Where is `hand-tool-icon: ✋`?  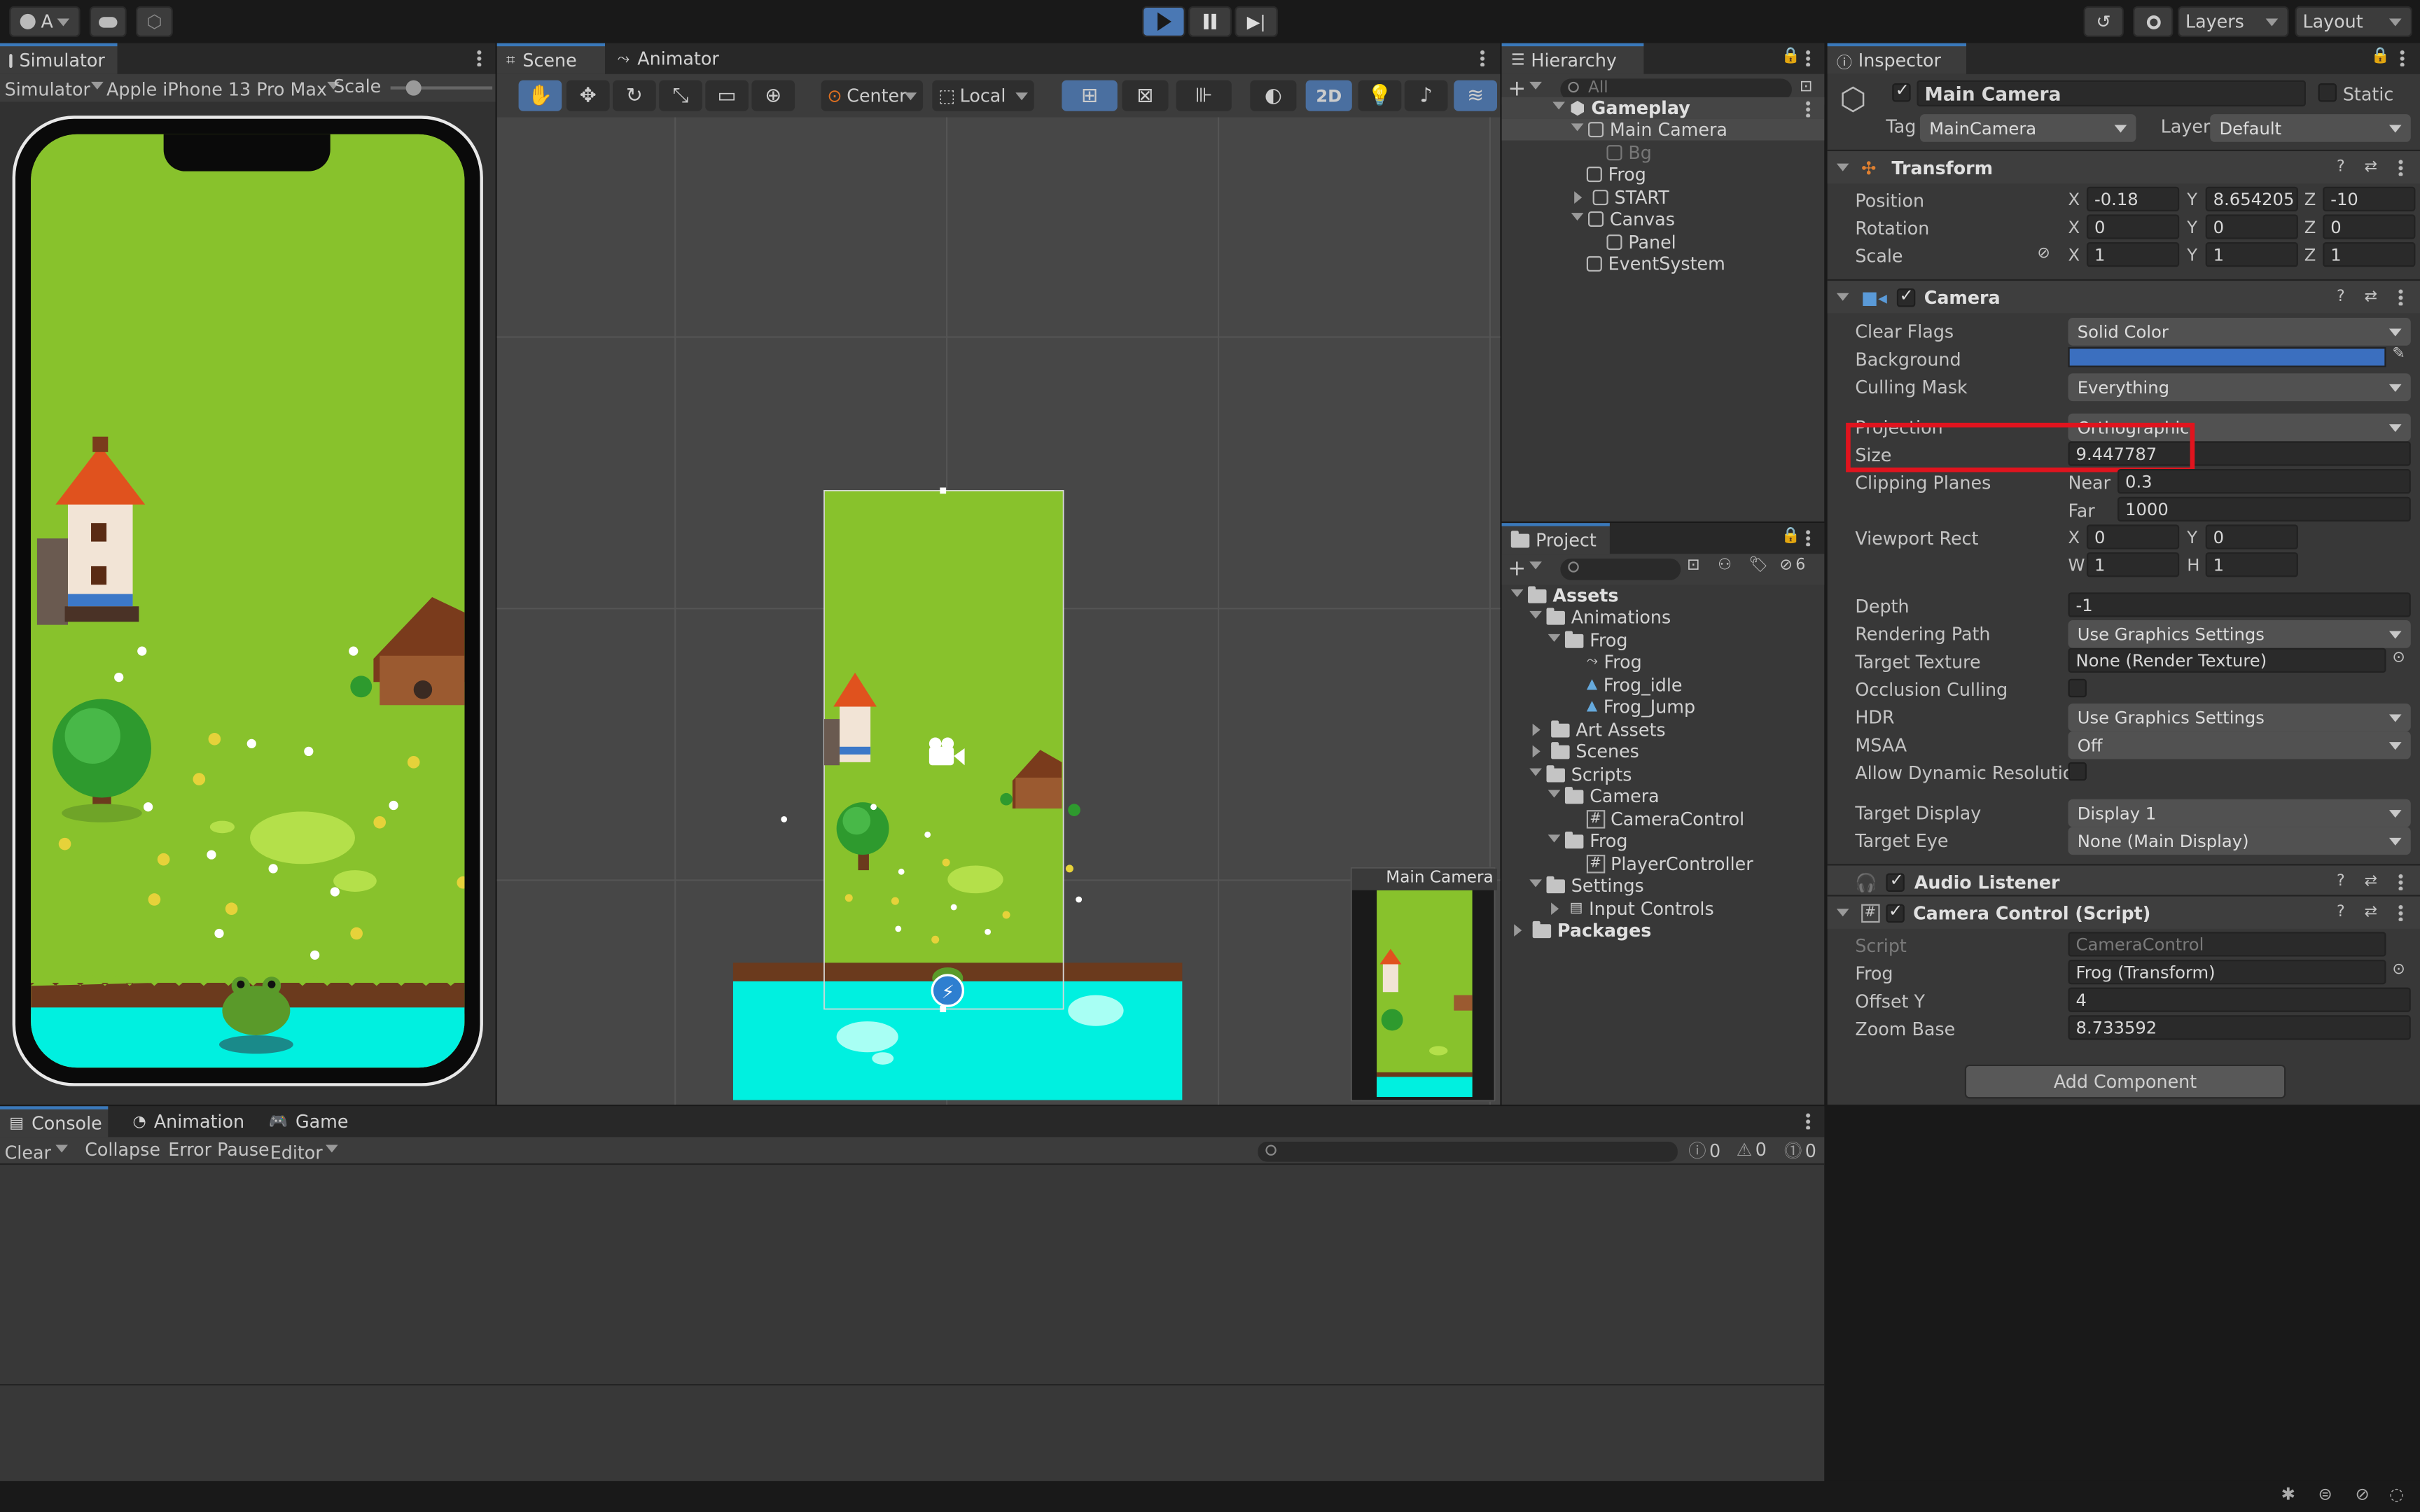 hand-tool-icon: ✋ is located at coordinates (540, 95).